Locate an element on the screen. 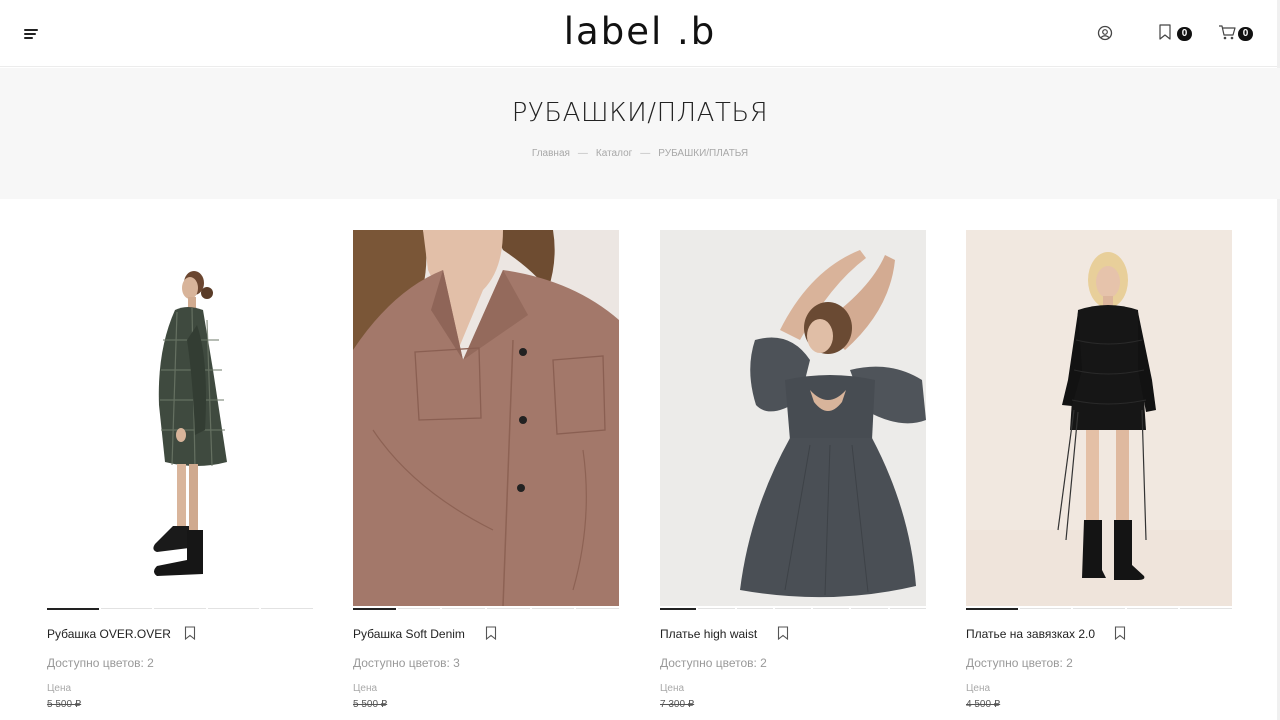 This screenshot has width=1280, height=720. site-logo: label .b is located at coordinates (640, 31).